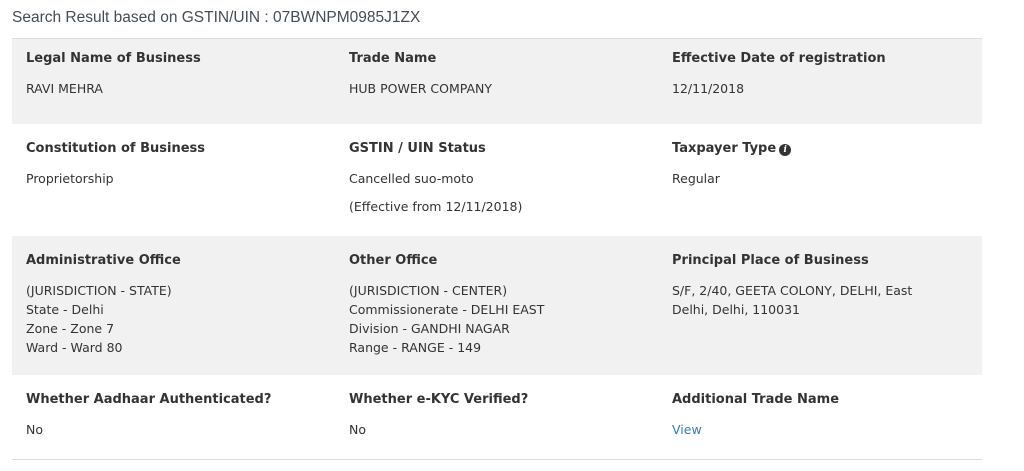 The height and width of the screenshot is (471, 1024). What do you see at coordinates (792, 290) in the screenshot?
I see `principal-place-line: S/F, 2/40, GEETA COLONY, DELHI, East` at bounding box center [792, 290].